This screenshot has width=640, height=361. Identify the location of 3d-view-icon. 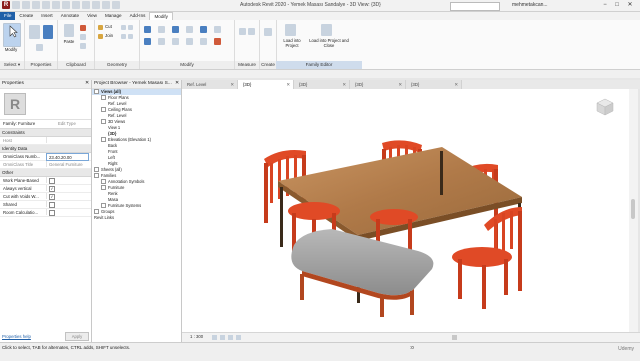
(86, 5).